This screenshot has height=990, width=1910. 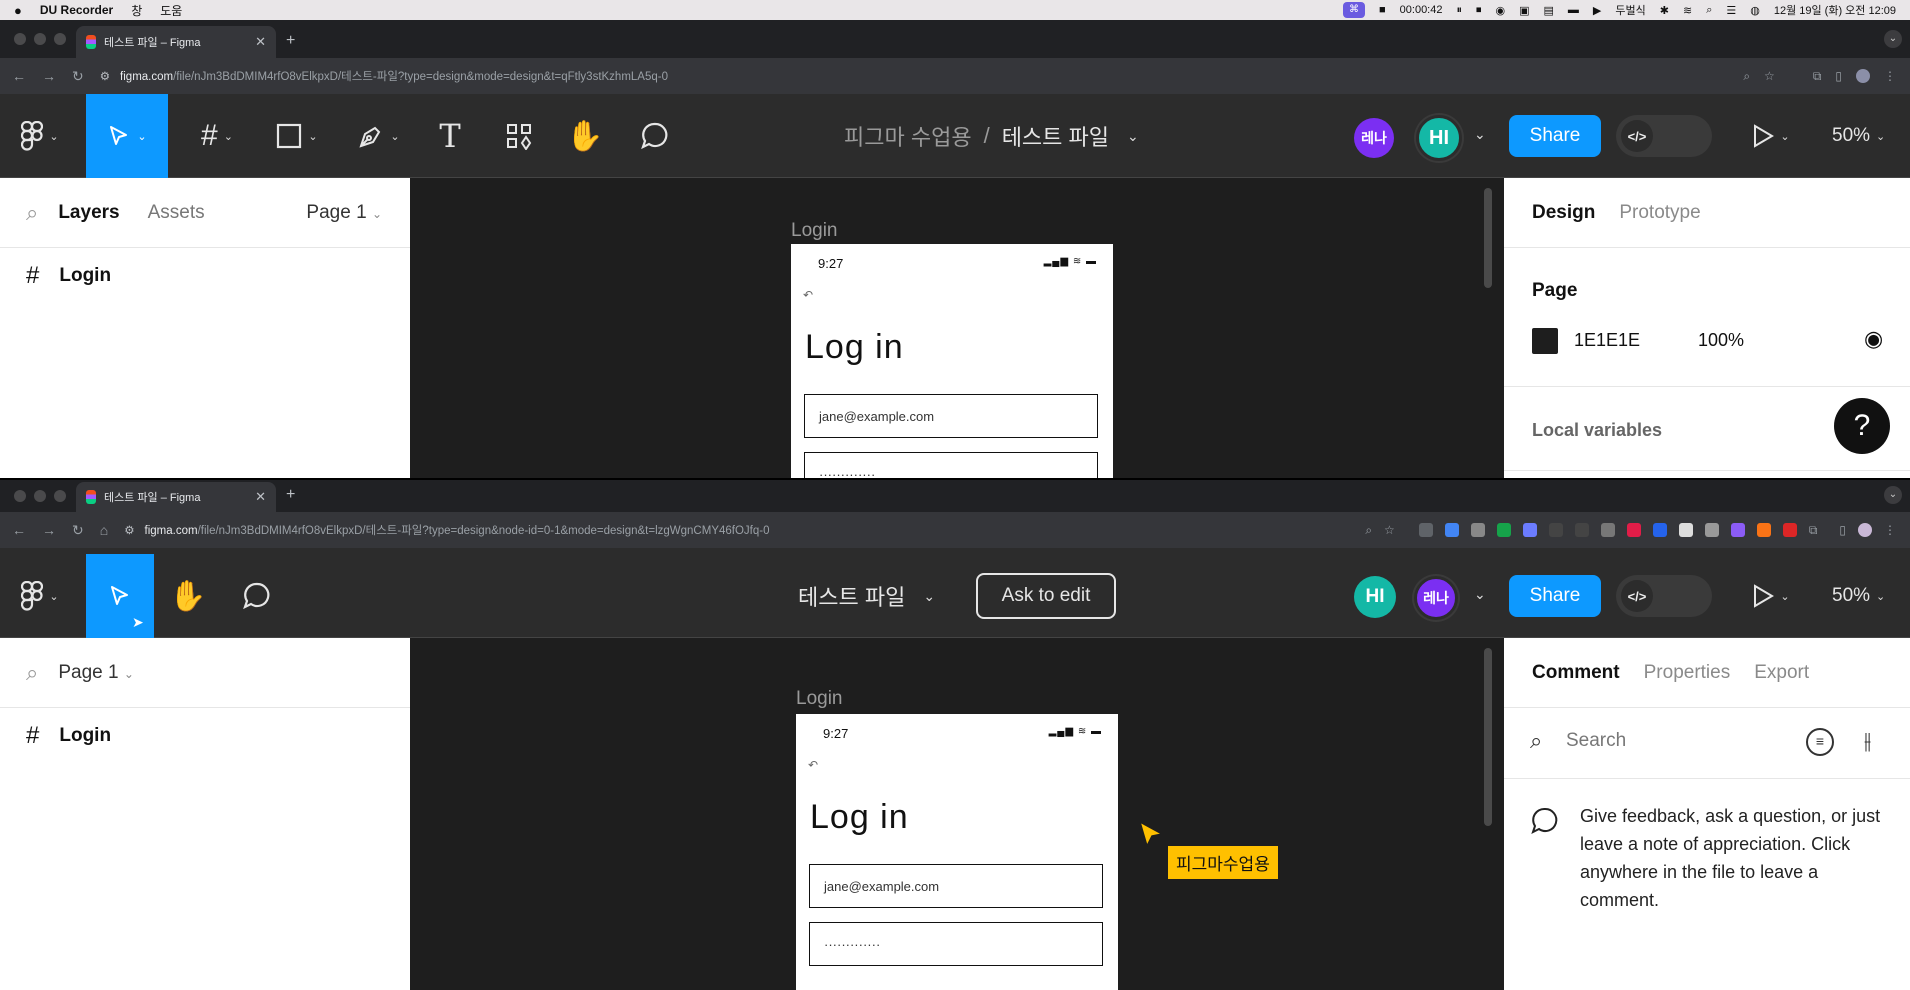 What do you see at coordinates (1055, 136) in the screenshot?
I see `file-name: 테스트 파일` at bounding box center [1055, 136].